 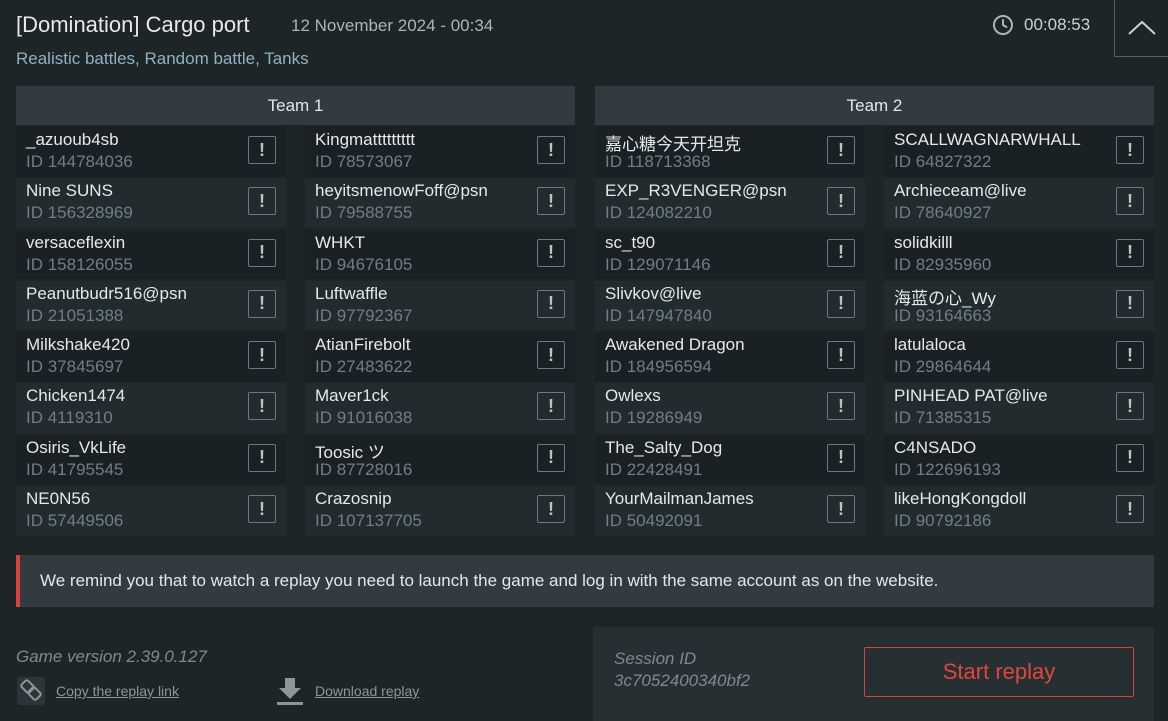 What do you see at coordinates (682, 680) in the screenshot?
I see `session-id-value: 3c7052400340bf2` at bounding box center [682, 680].